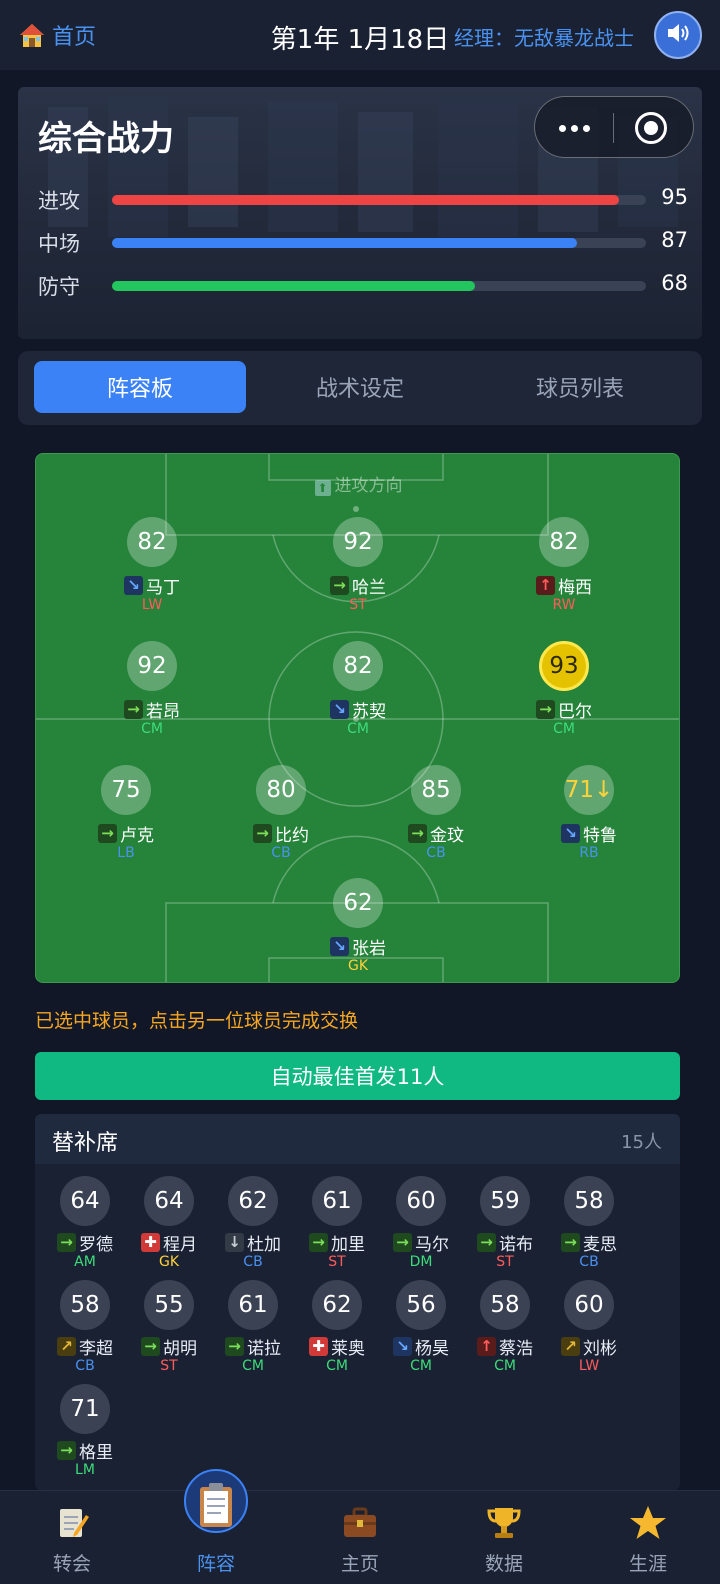  Describe the element at coordinates (651, 128) in the screenshot. I see `close-target-icon` at that location.